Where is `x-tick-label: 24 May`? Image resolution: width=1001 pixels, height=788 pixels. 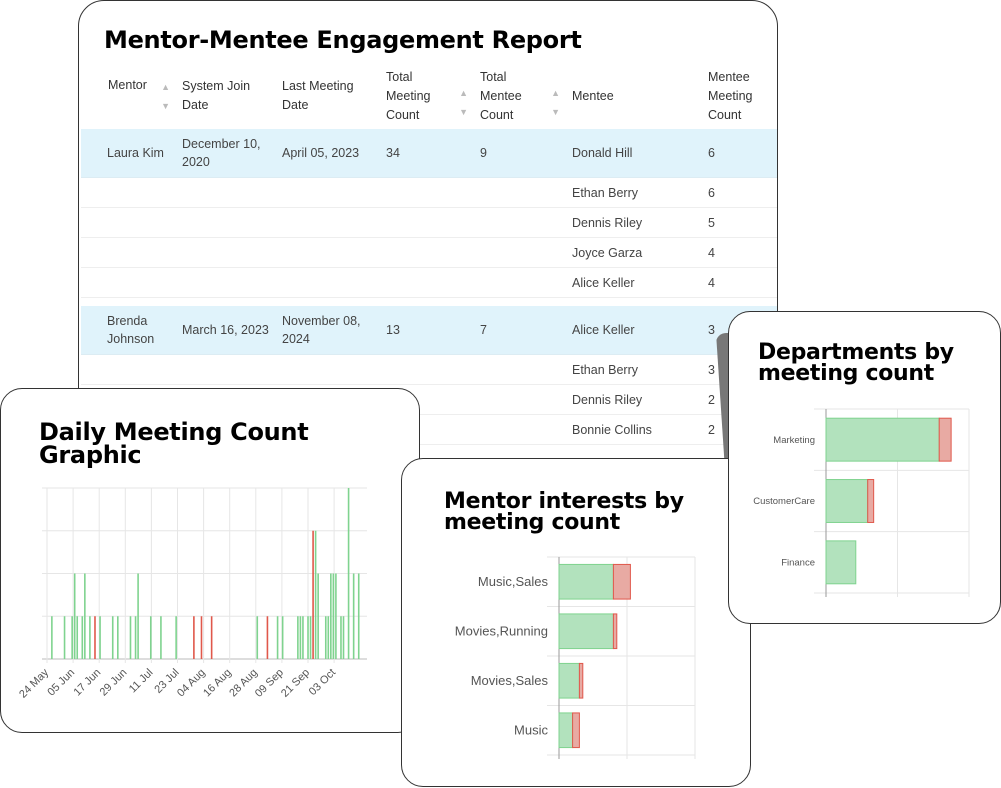
x-tick-label: 24 May is located at coordinates (34, 683).